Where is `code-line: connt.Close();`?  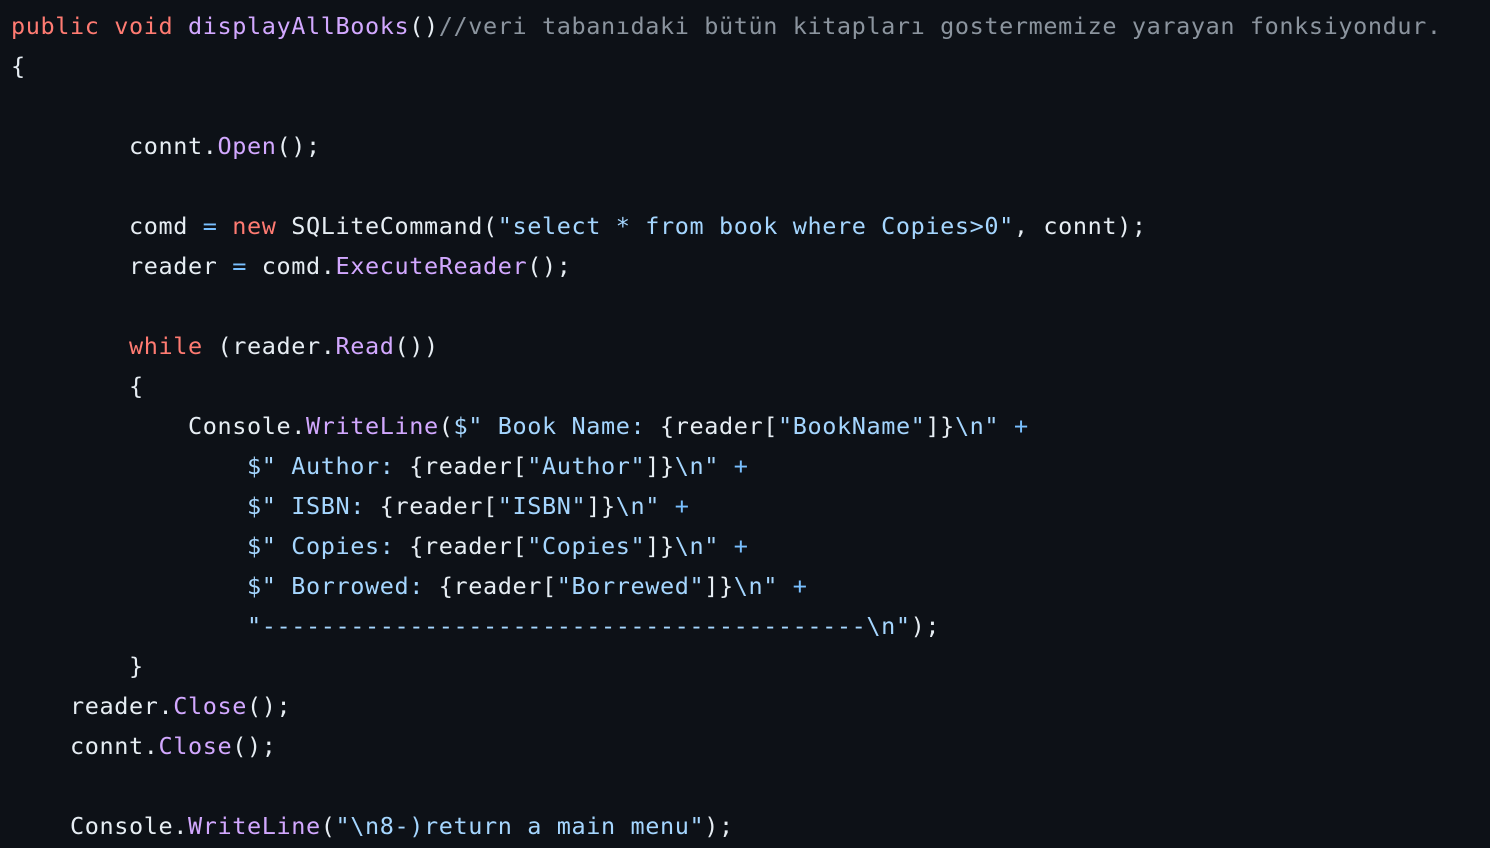
code-line: connt.Close(); is located at coordinates (173, 746).